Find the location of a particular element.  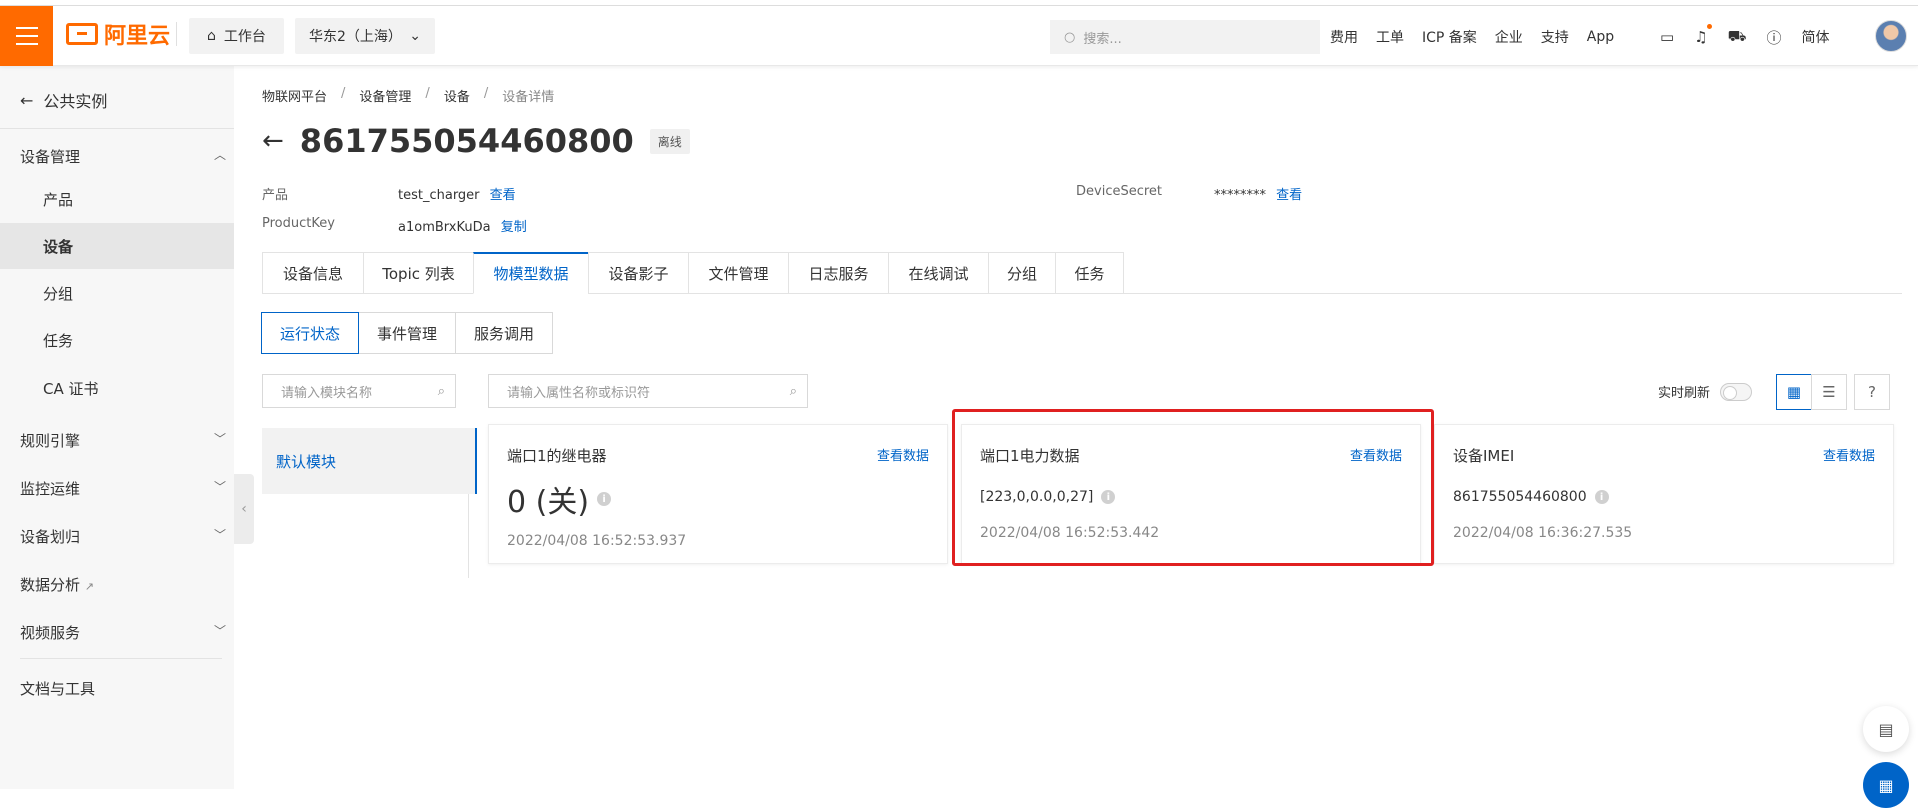

nav-link-support: 支持 is located at coordinates (1555, 37).